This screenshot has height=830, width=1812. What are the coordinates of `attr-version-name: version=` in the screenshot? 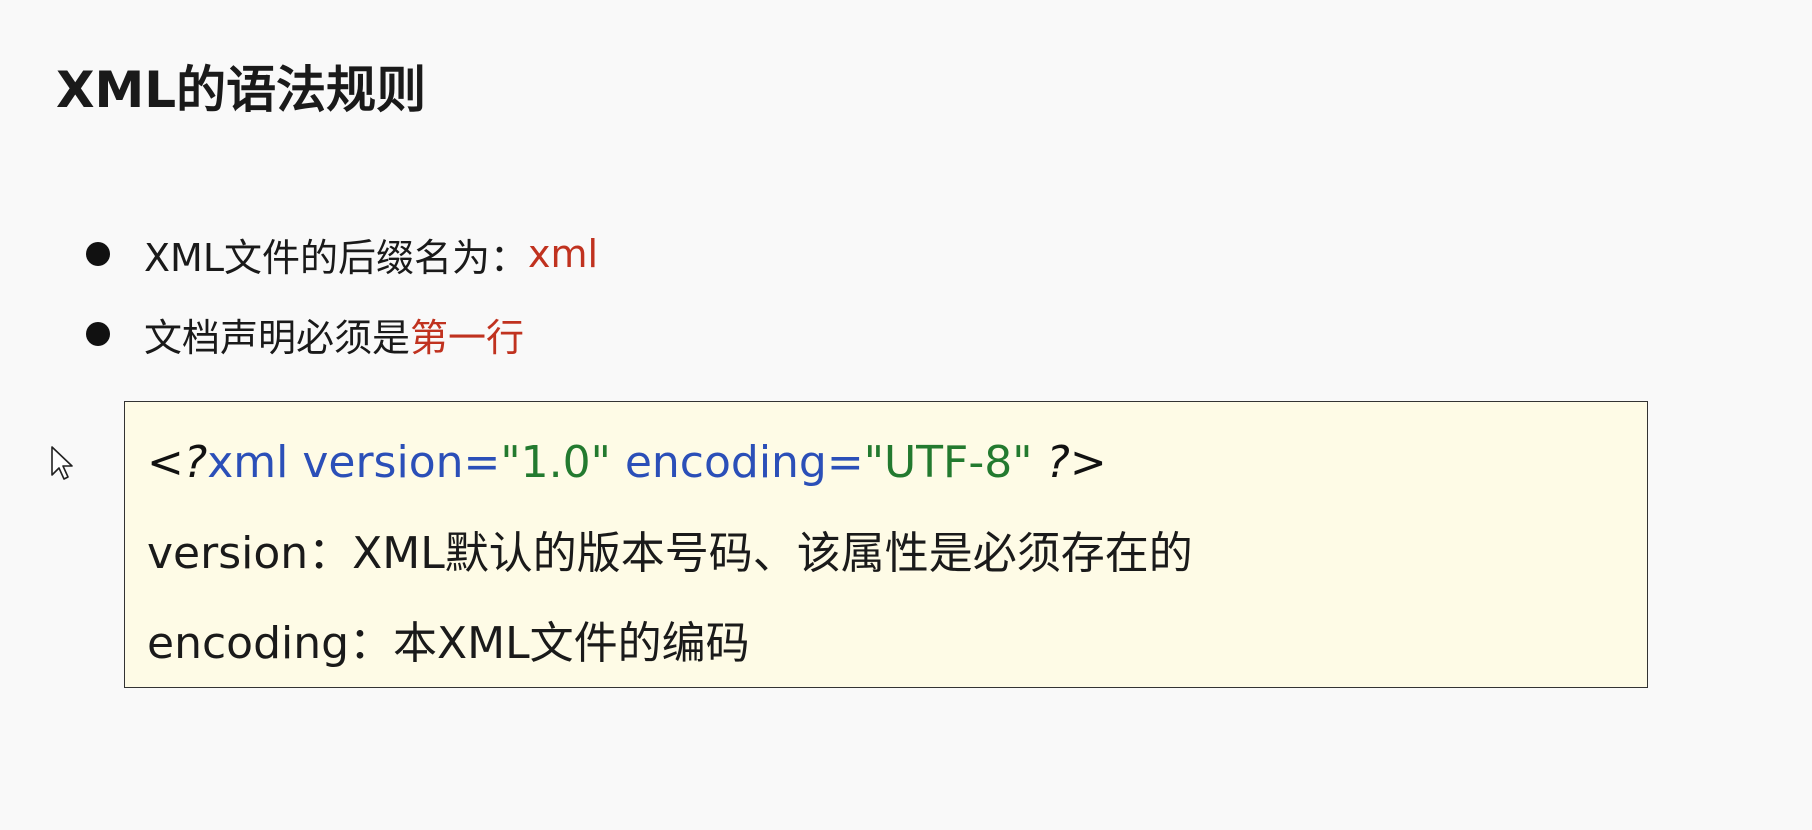 It's located at (394, 462).